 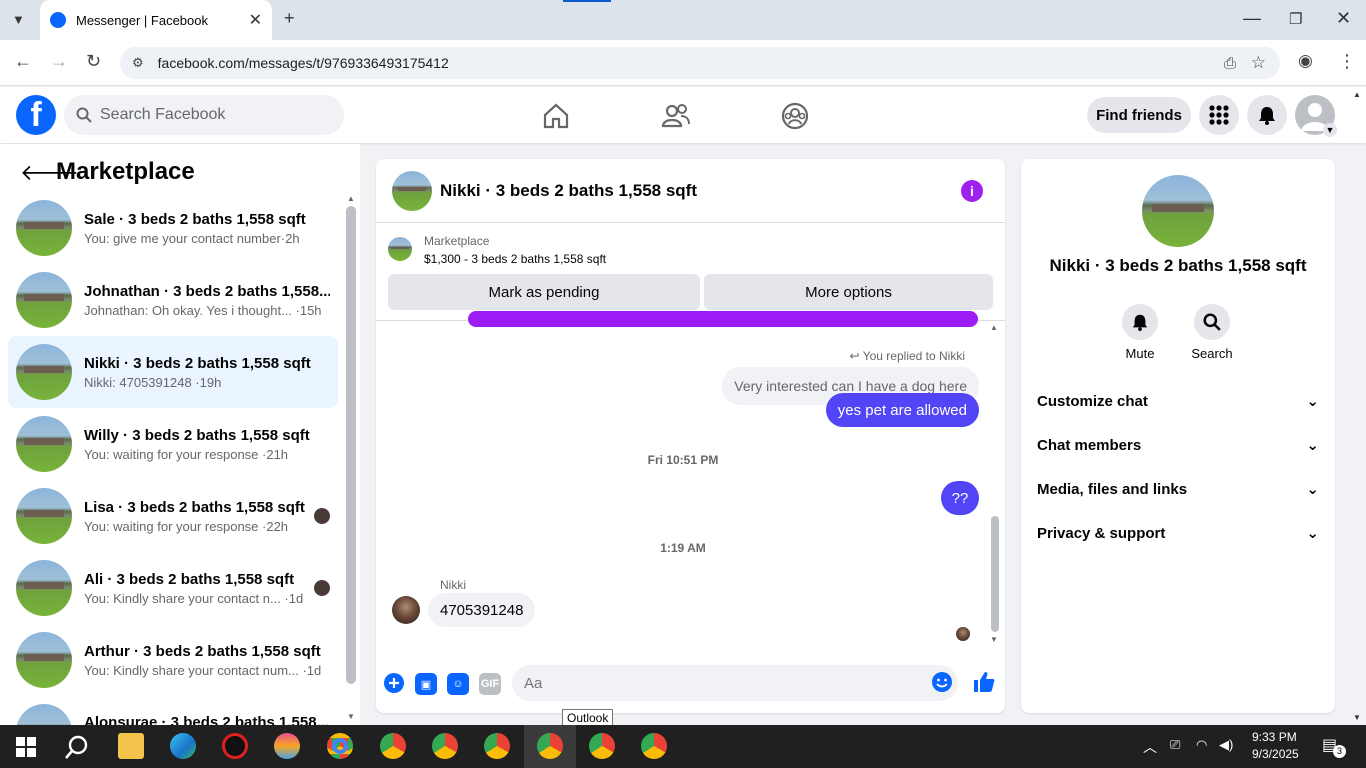 I want to click on listing-price: $1,300 - 3 beds 2 baths 1,558 sqft, so click(x=515, y=259).